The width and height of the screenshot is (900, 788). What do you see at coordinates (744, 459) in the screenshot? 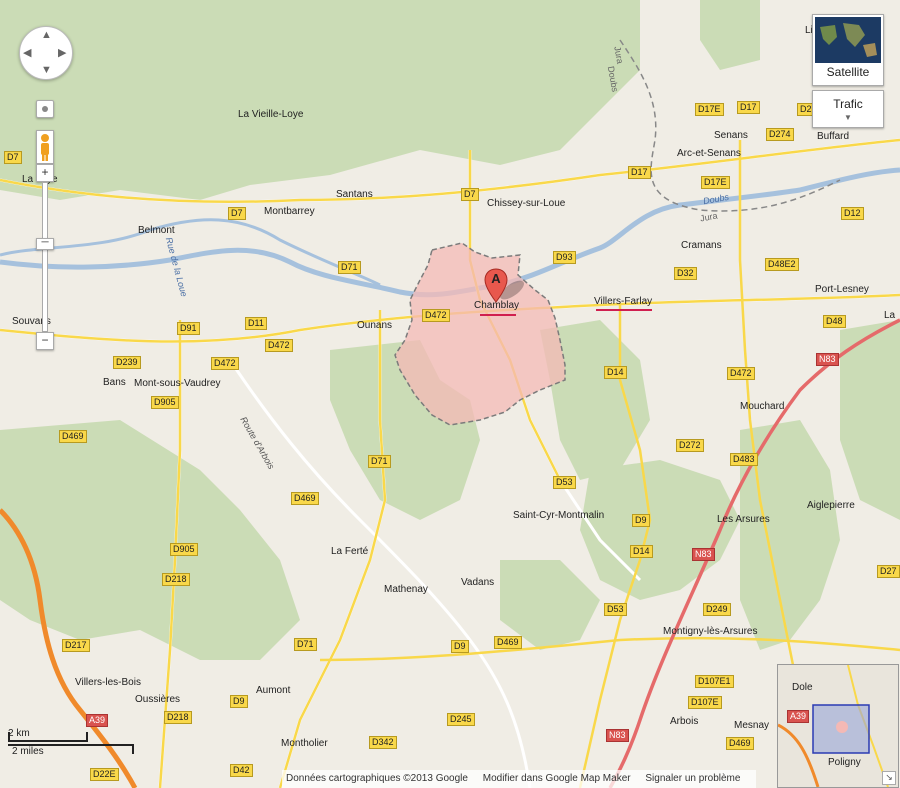
I see `road-label: D483` at bounding box center [744, 459].